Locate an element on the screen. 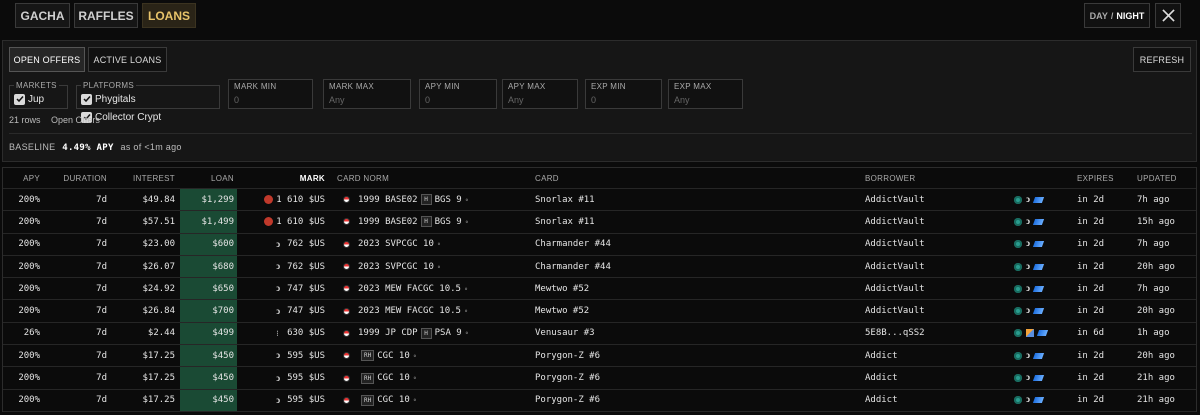  header-apy: APY is located at coordinates (21, 178).